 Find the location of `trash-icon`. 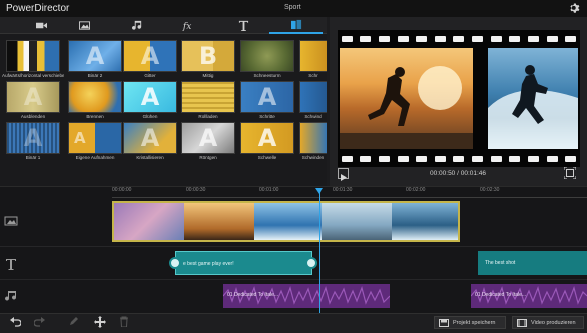

trash-icon is located at coordinates (123, 321).